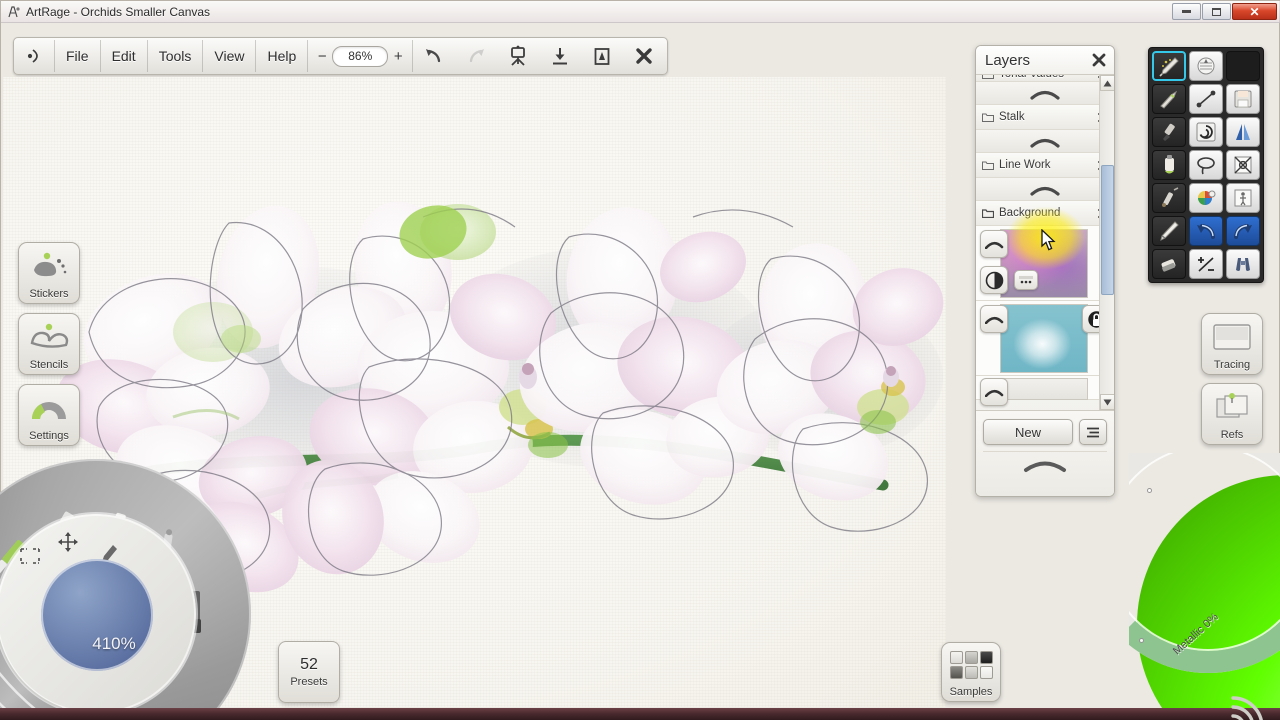 This screenshot has height=720, width=1280. I want to click on teal-white-thumbnail, so click(1044, 338).